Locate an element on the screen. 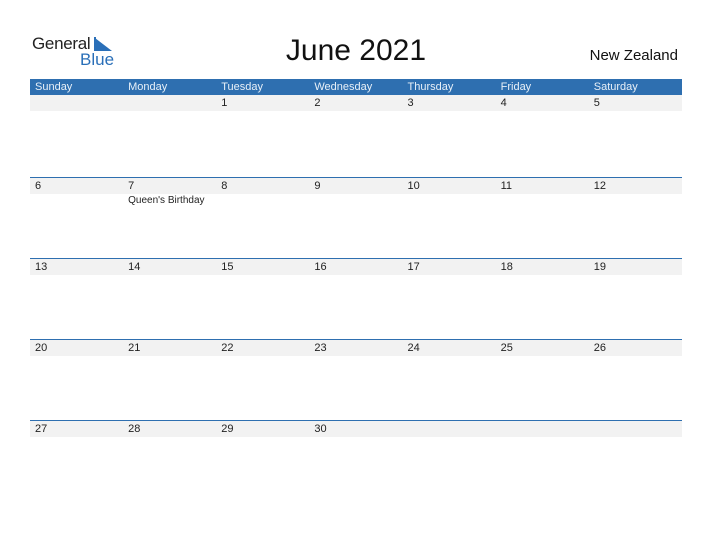  day-number: 12 is located at coordinates (599, 186).